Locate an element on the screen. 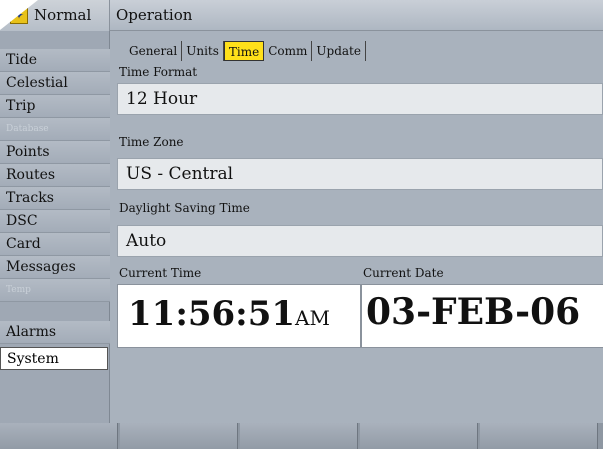 Image resolution: width=603 pixels, height=449 pixels. softkey-bar is located at coordinates (301, 436).